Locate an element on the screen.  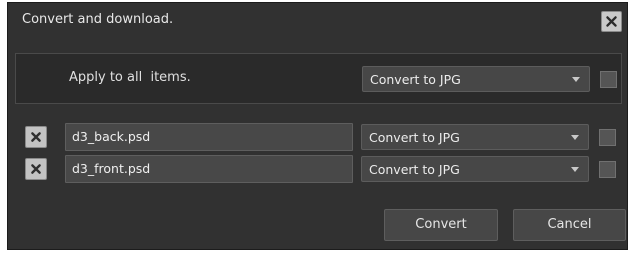
filename-field-d3-back: d3_back.psd is located at coordinates (209, 137).